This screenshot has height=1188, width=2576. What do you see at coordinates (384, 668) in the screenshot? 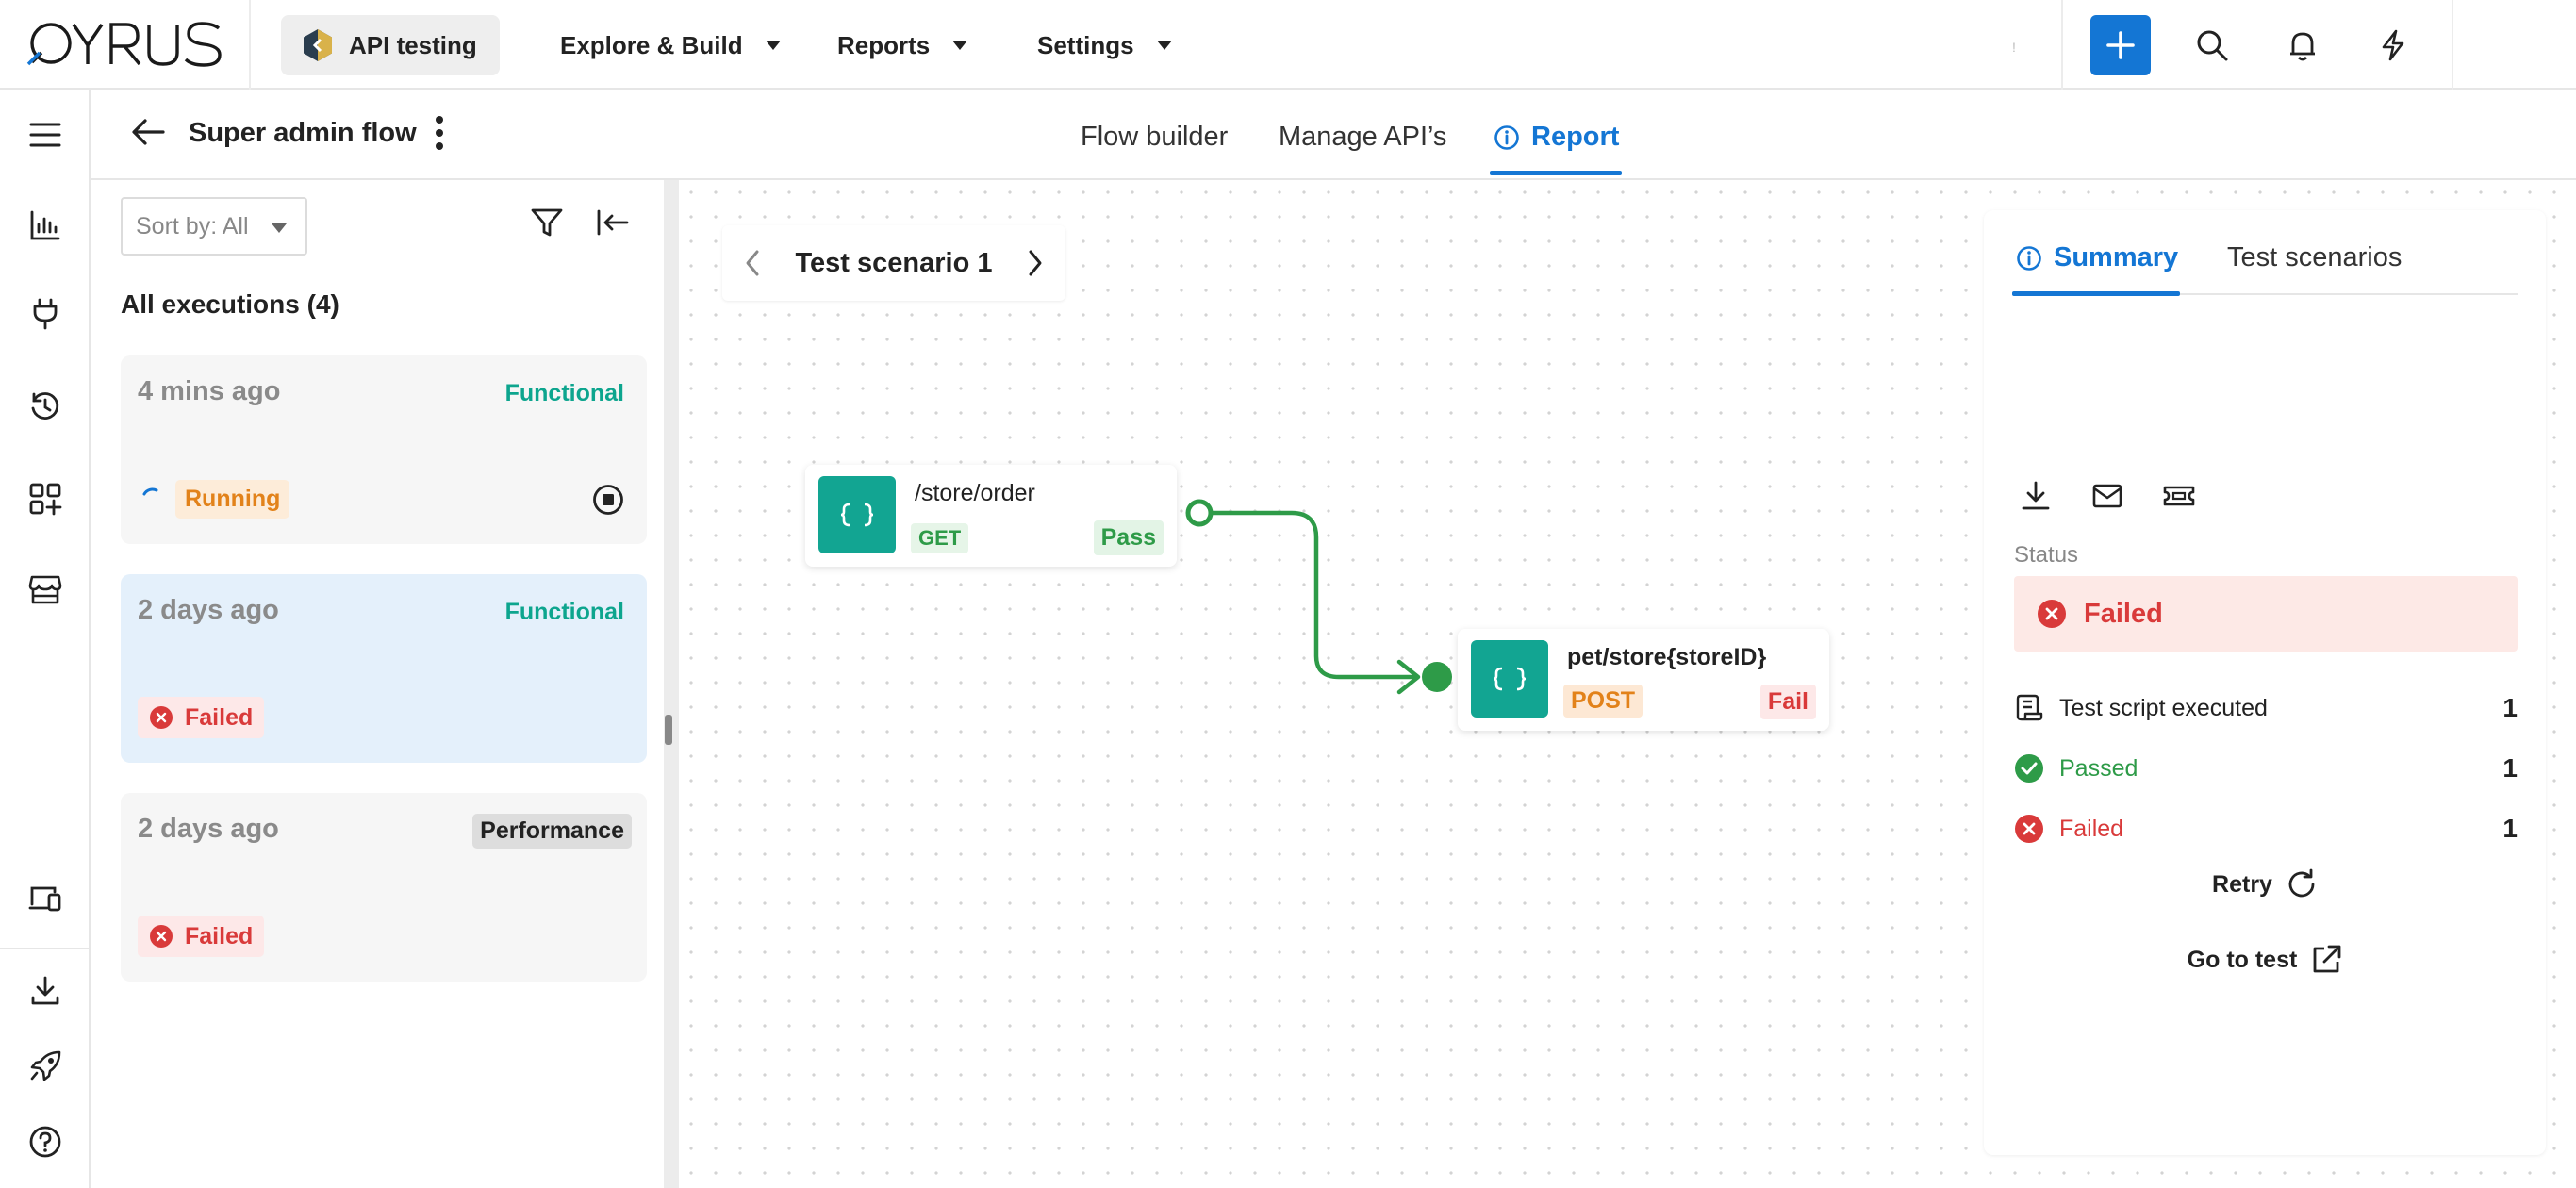
I see `execution-card: 2 days ago Functional Failed` at bounding box center [384, 668].